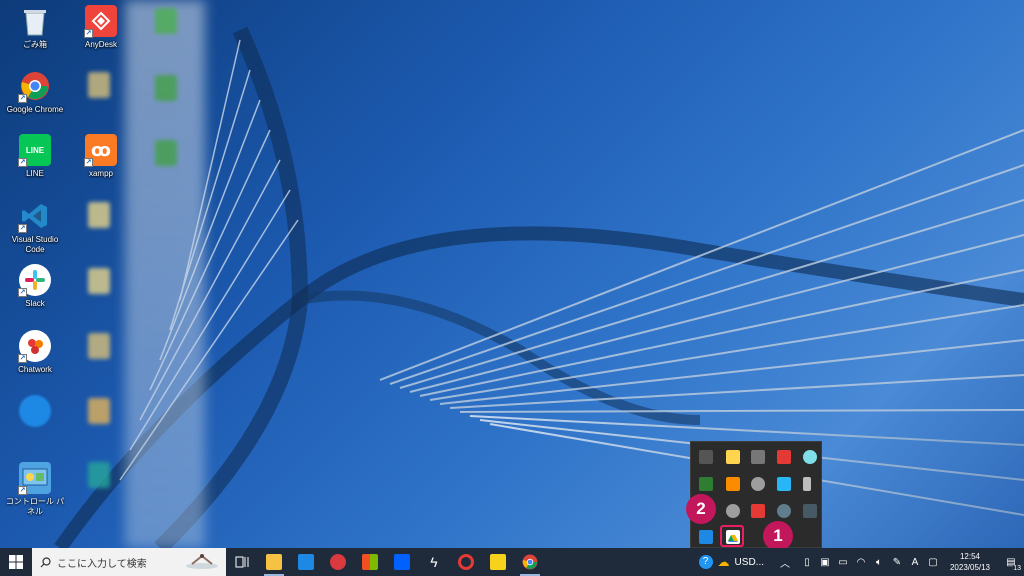 The image size is (1024, 576). I want to click on step-badge-1: 1, so click(778, 536).